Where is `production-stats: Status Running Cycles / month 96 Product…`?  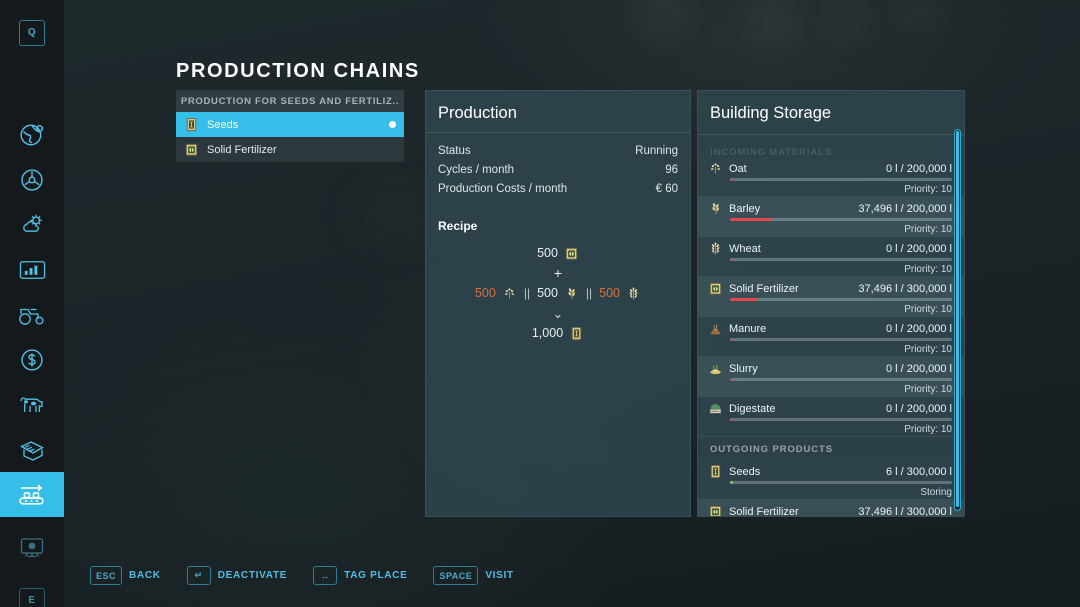
production-stats: Status Running Cycles / month 96 Product… is located at coordinates (558, 166).